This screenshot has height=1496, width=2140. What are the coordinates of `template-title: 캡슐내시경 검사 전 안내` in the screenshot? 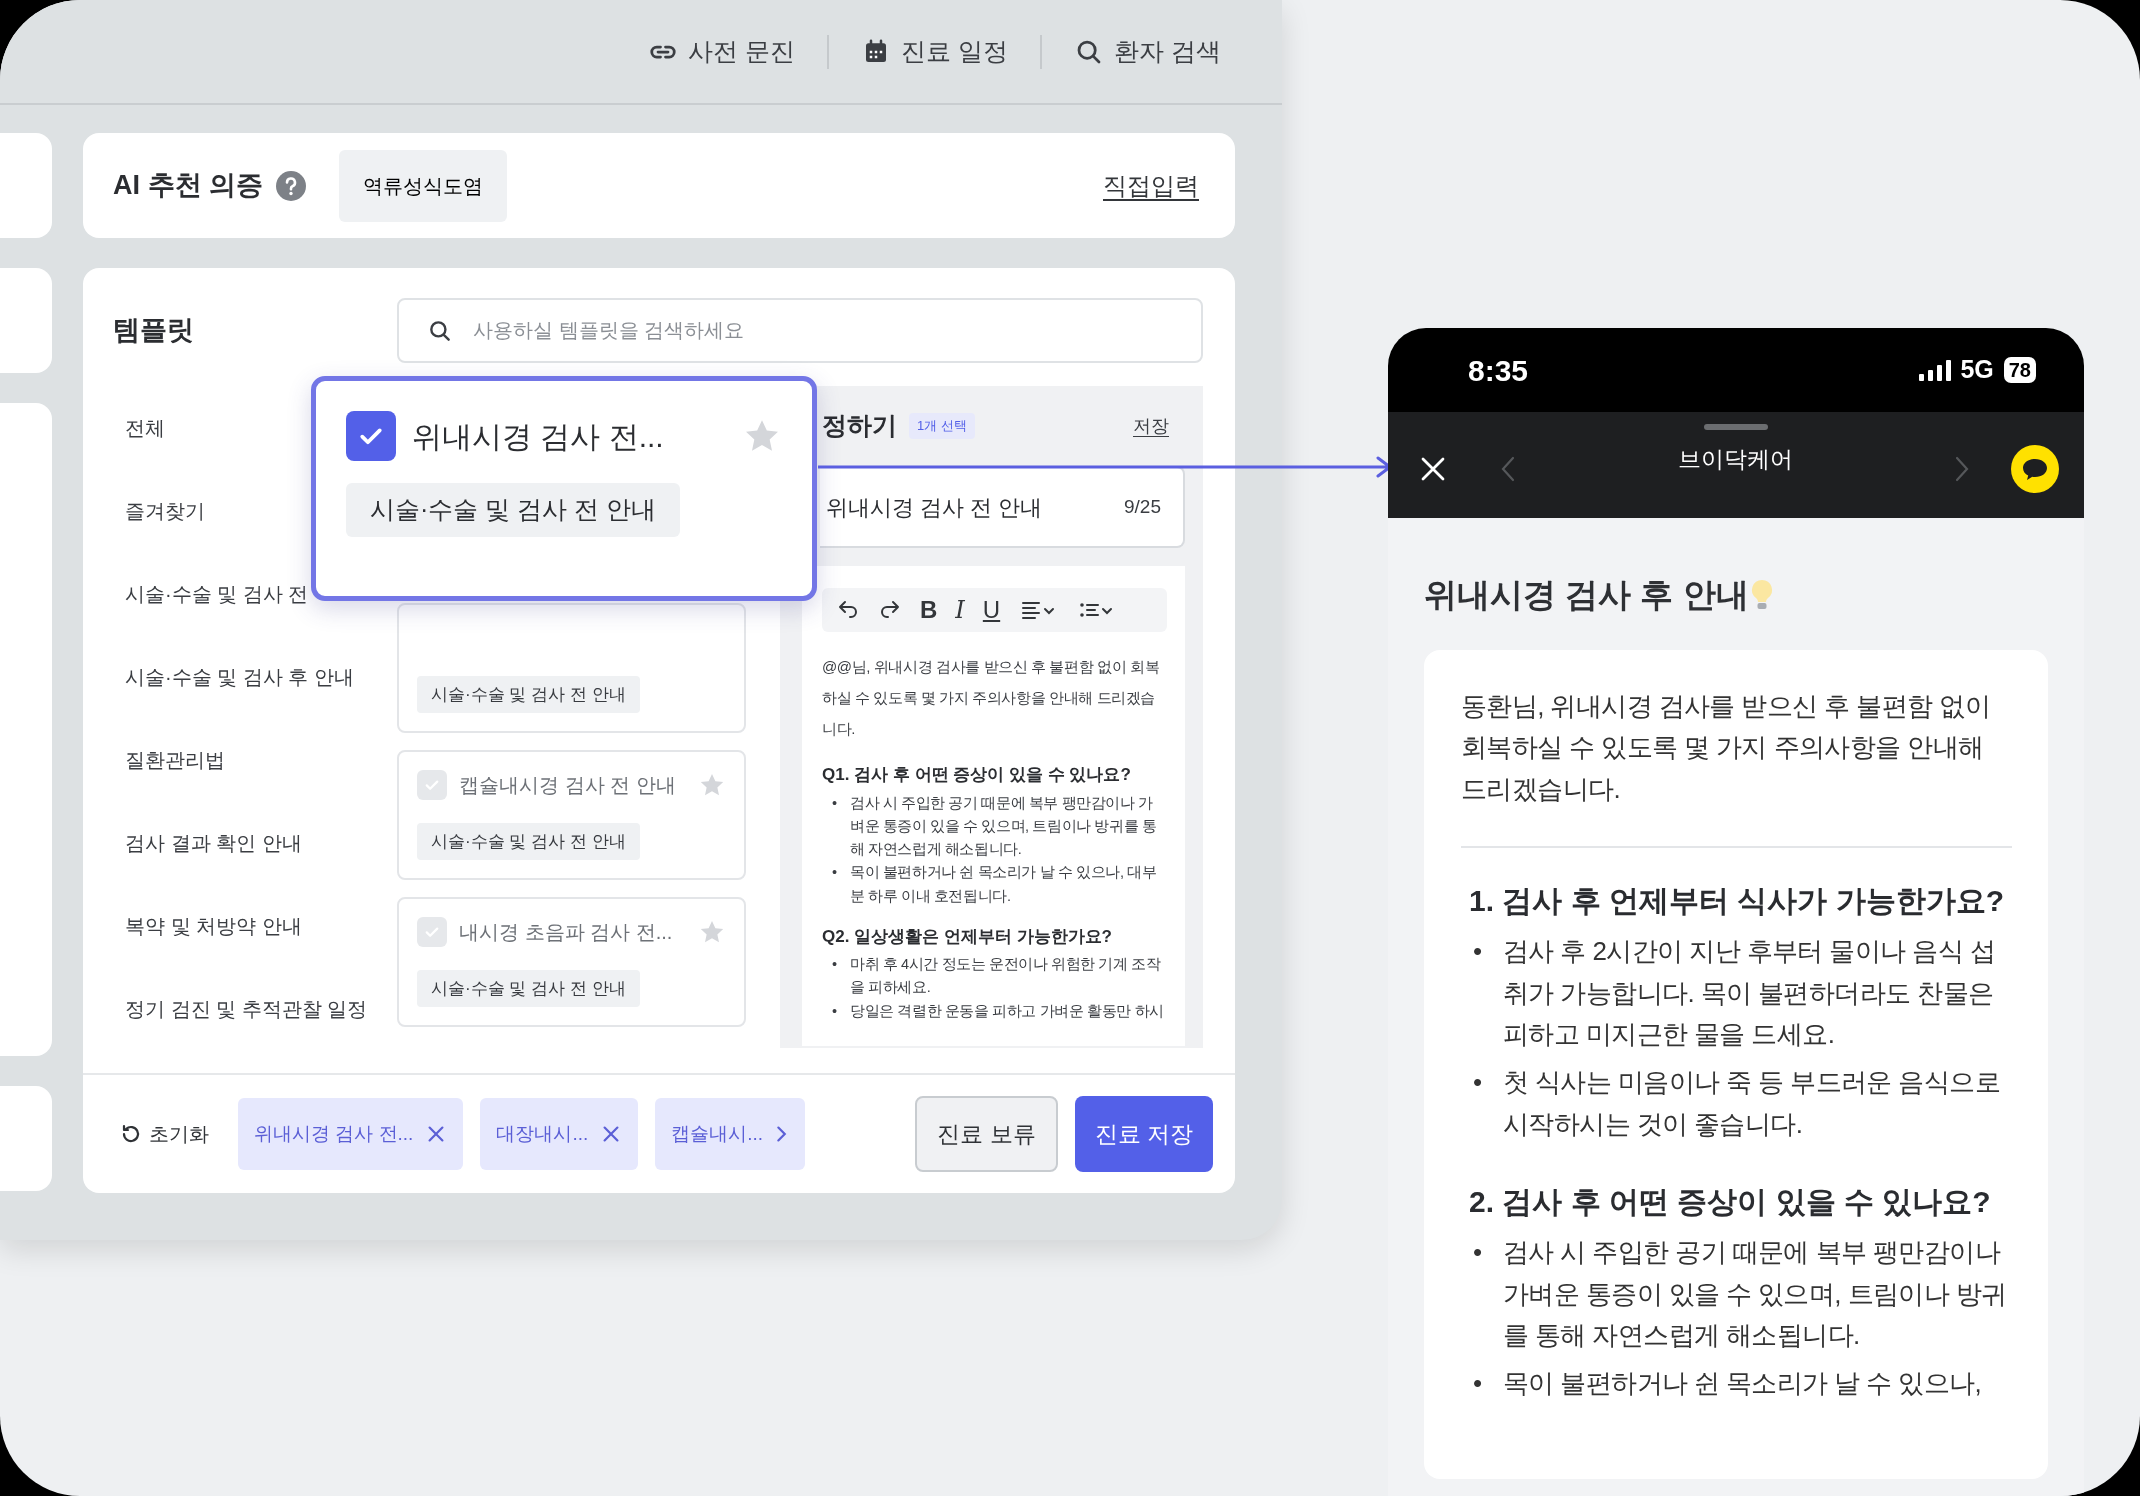 It's located at (567, 785).